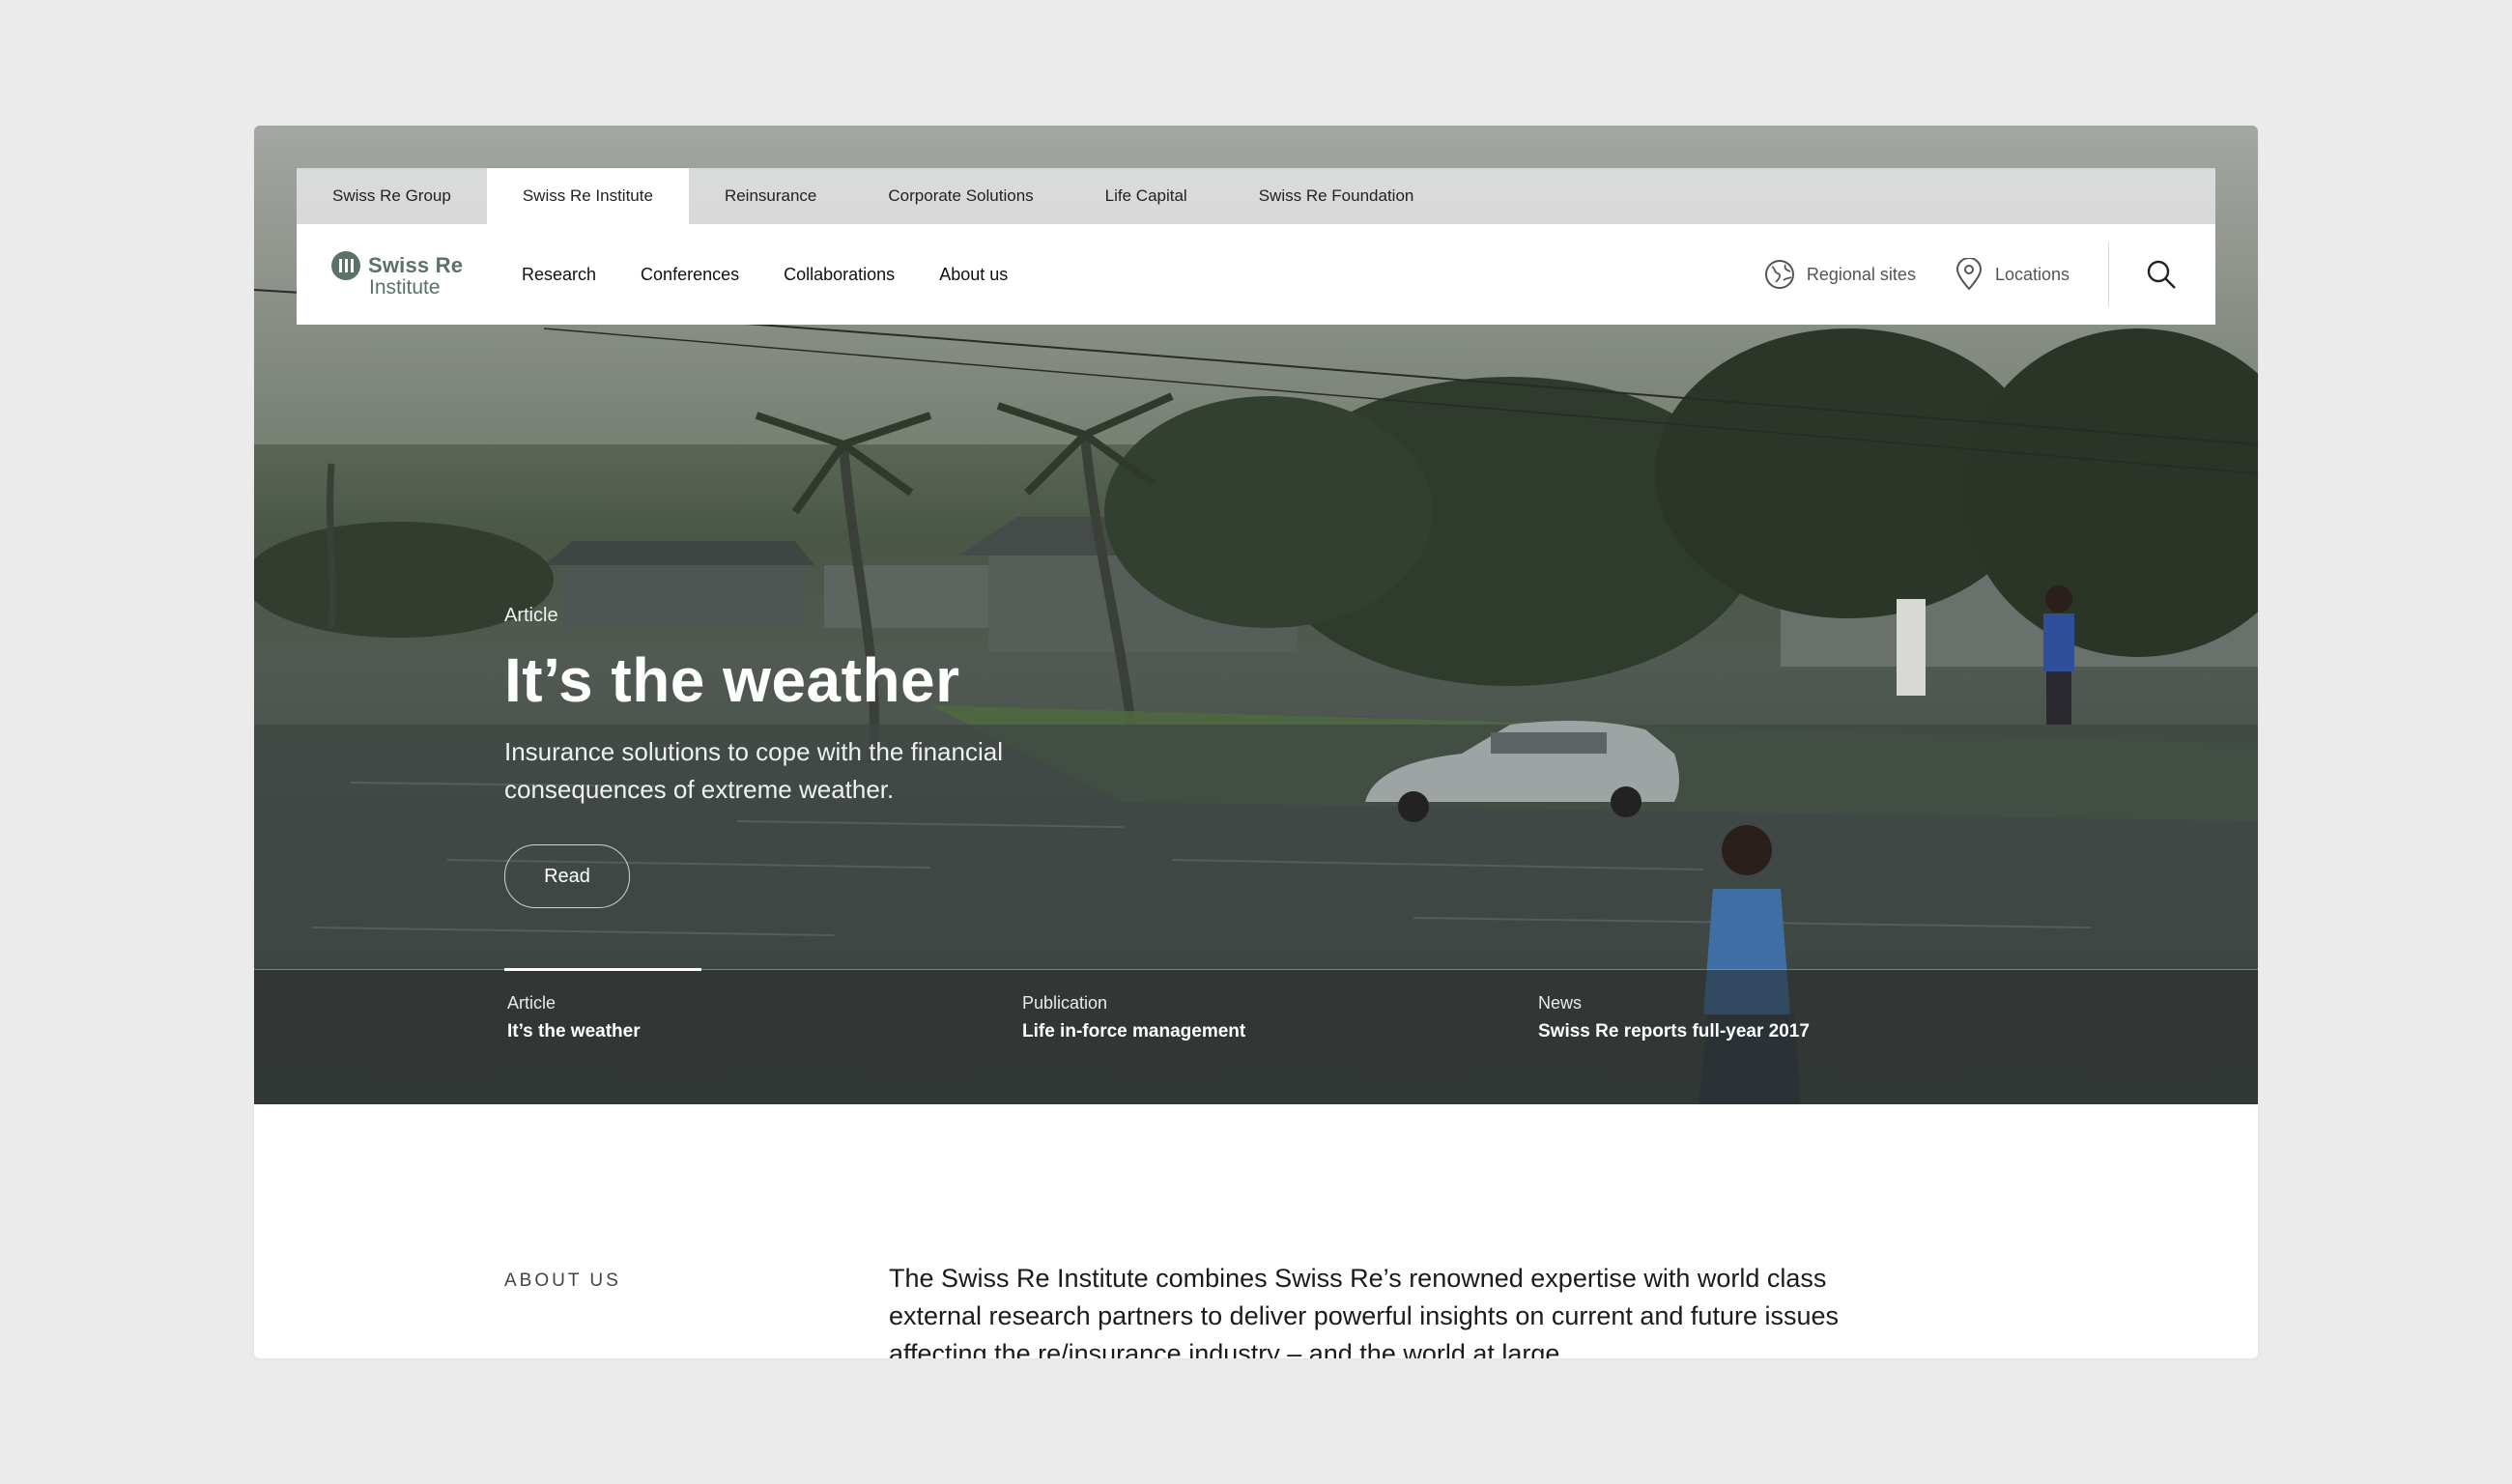 Image resolution: width=2512 pixels, height=1484 pixels. I want to click on swiss-re-institute-logo: Swiss Re Institute, so click(397, 275).